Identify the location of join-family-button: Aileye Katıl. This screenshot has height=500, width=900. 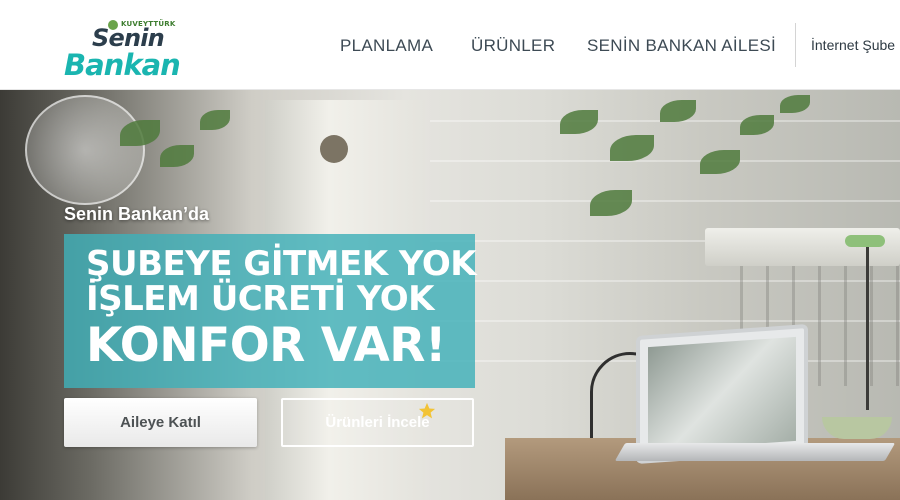
(160, 422).